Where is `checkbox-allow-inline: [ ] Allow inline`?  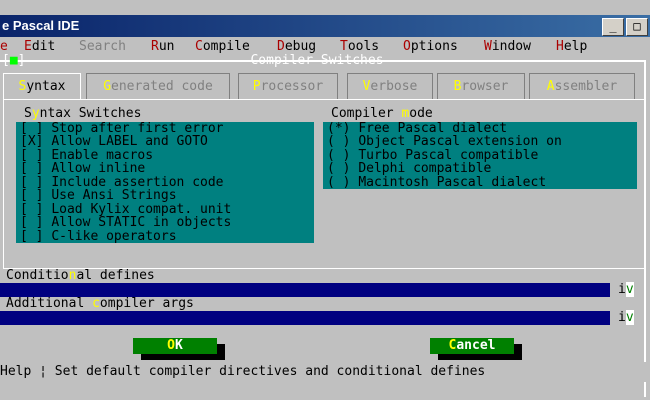
checkbox-allow-inline: [ ] Allow inline is located at coordinates (82, 168).